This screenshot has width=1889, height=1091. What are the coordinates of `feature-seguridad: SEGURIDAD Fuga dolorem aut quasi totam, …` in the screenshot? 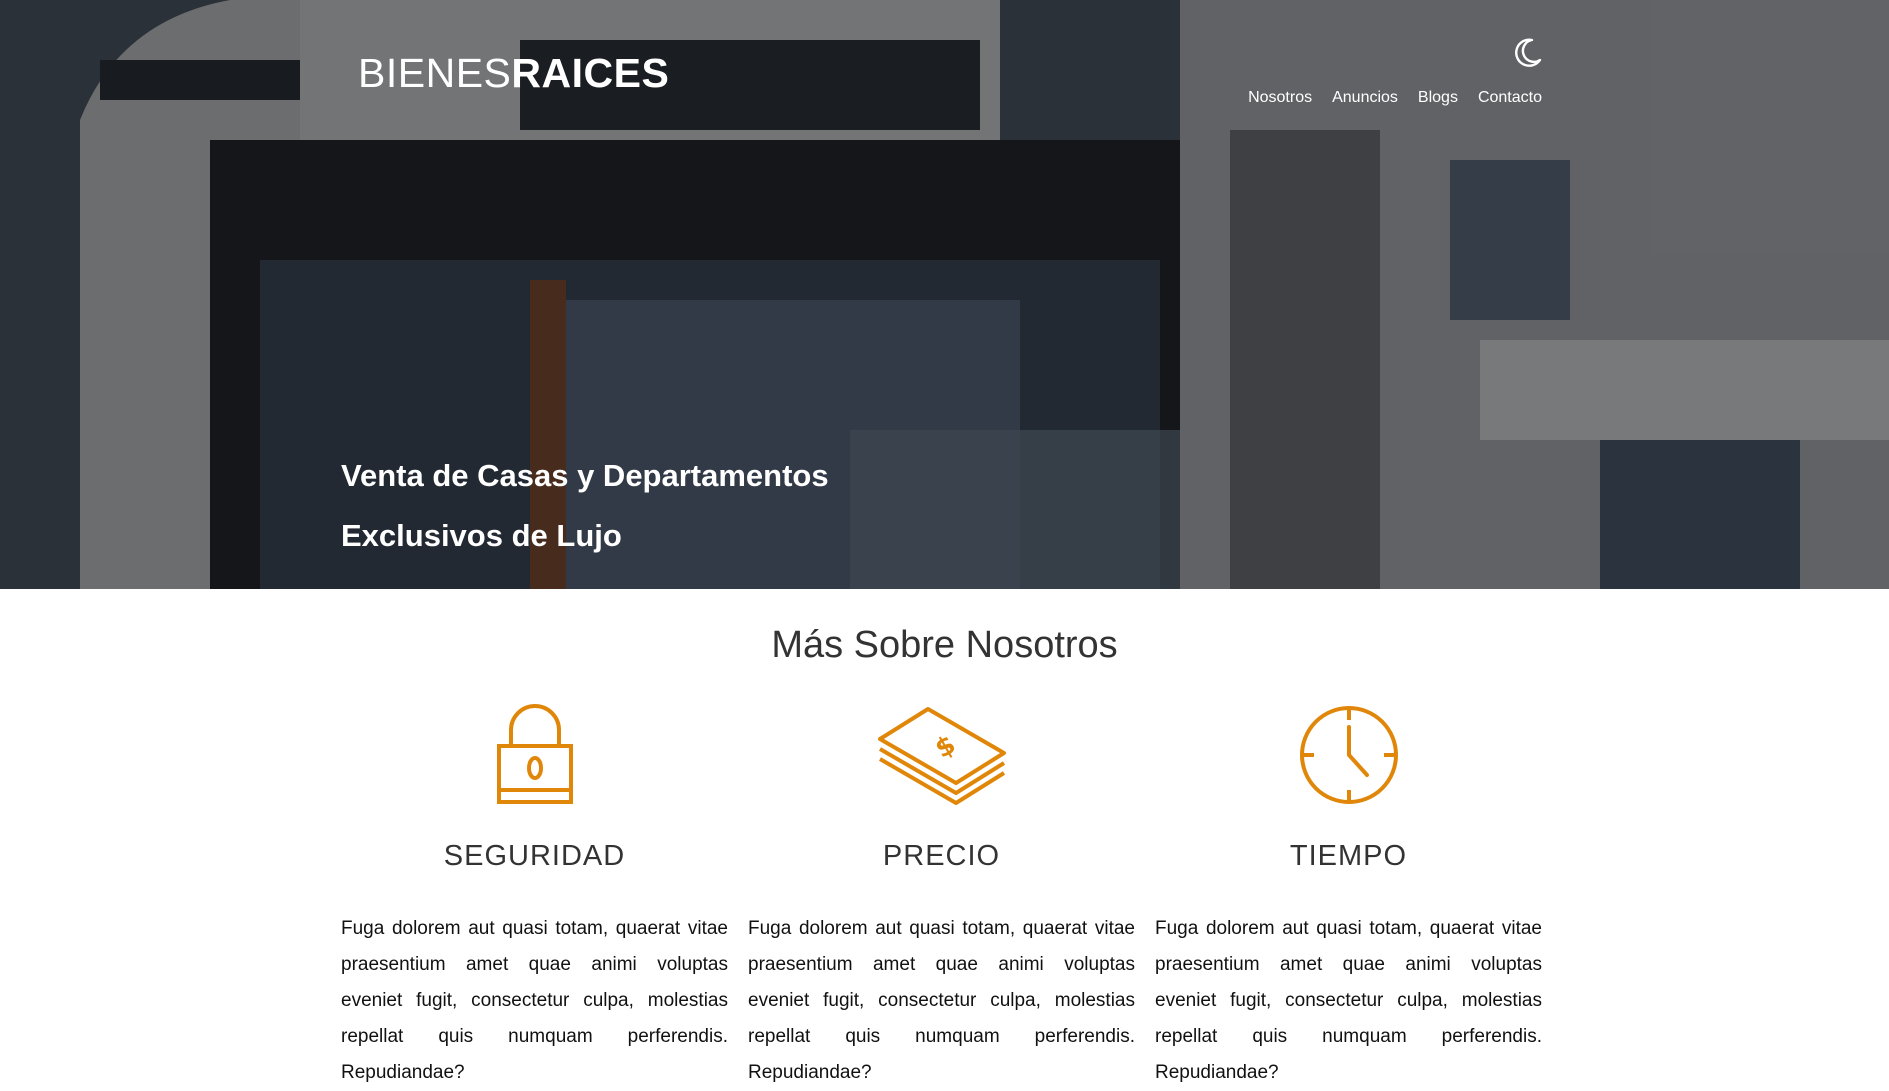 It's located at (534, 895).